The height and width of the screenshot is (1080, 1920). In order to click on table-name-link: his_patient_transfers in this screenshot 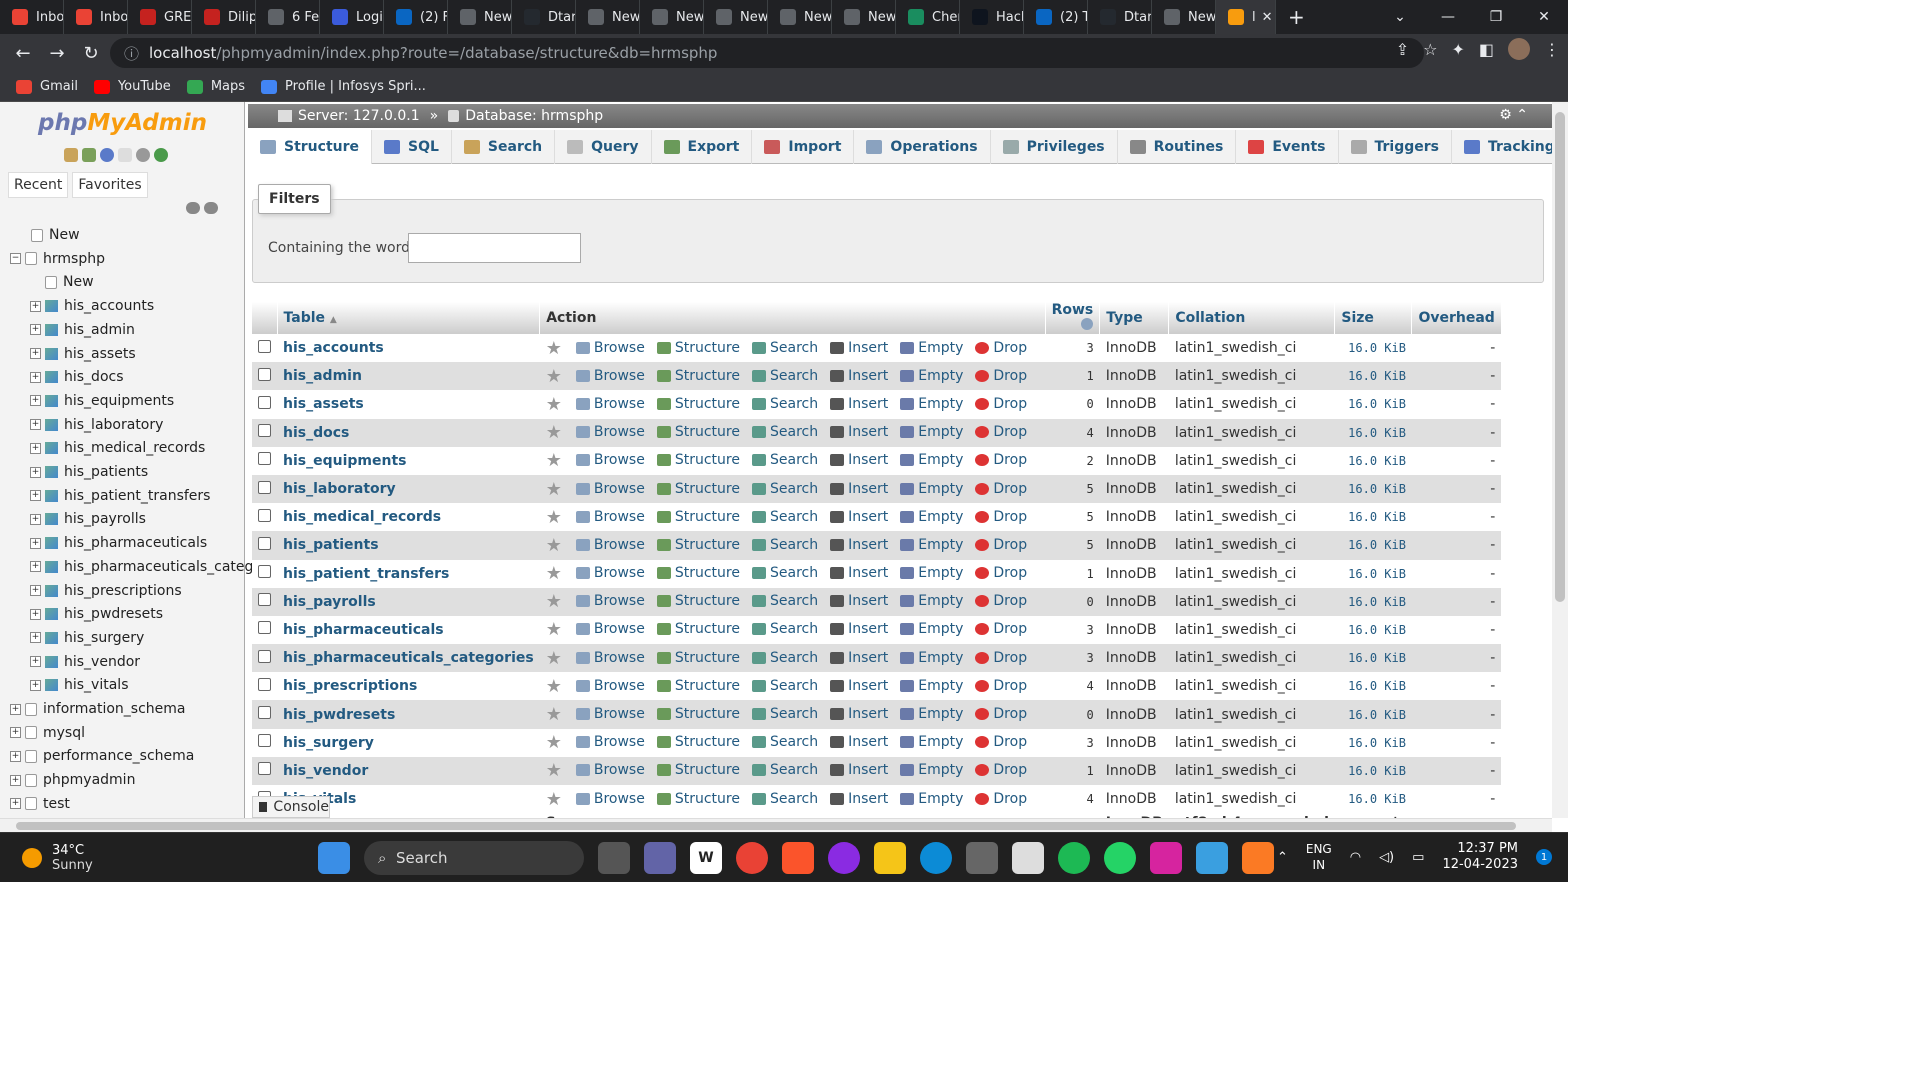, I will do `click(408, 573)`.